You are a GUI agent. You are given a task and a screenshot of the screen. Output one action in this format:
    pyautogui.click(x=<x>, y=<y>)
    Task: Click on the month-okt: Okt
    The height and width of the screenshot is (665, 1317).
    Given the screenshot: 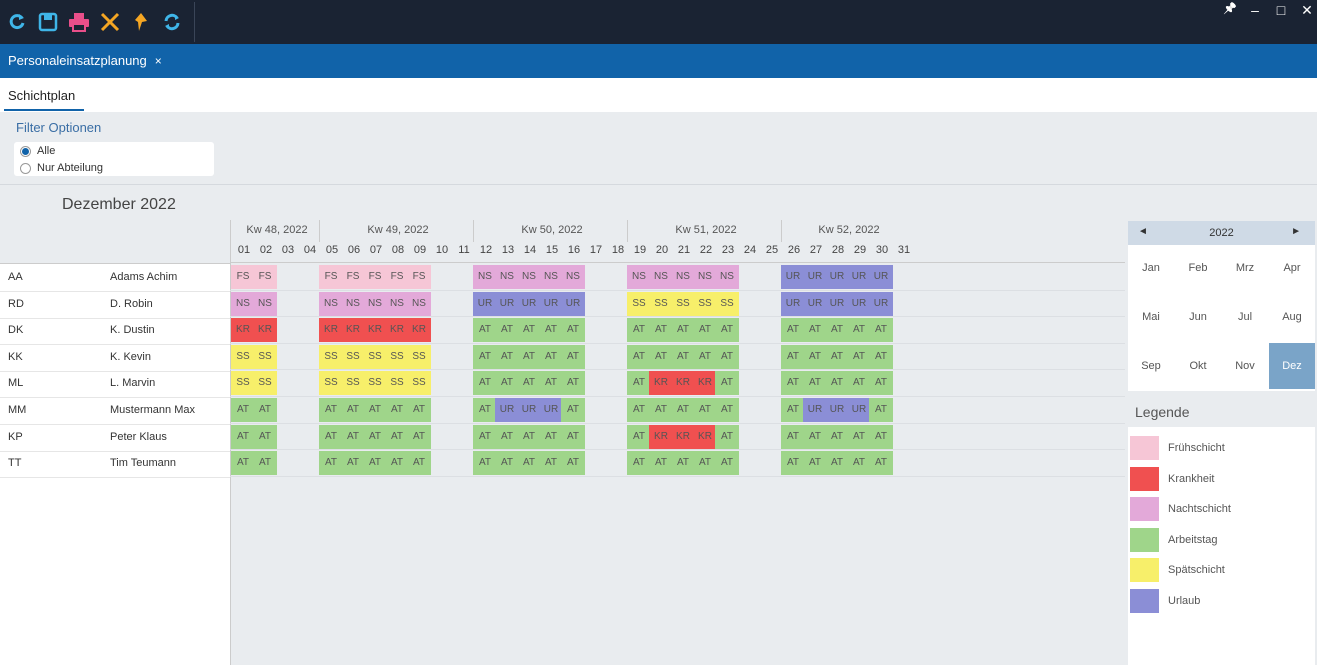 What is the action you would take?
    pyautogui.click(x=1198, y=366)
    